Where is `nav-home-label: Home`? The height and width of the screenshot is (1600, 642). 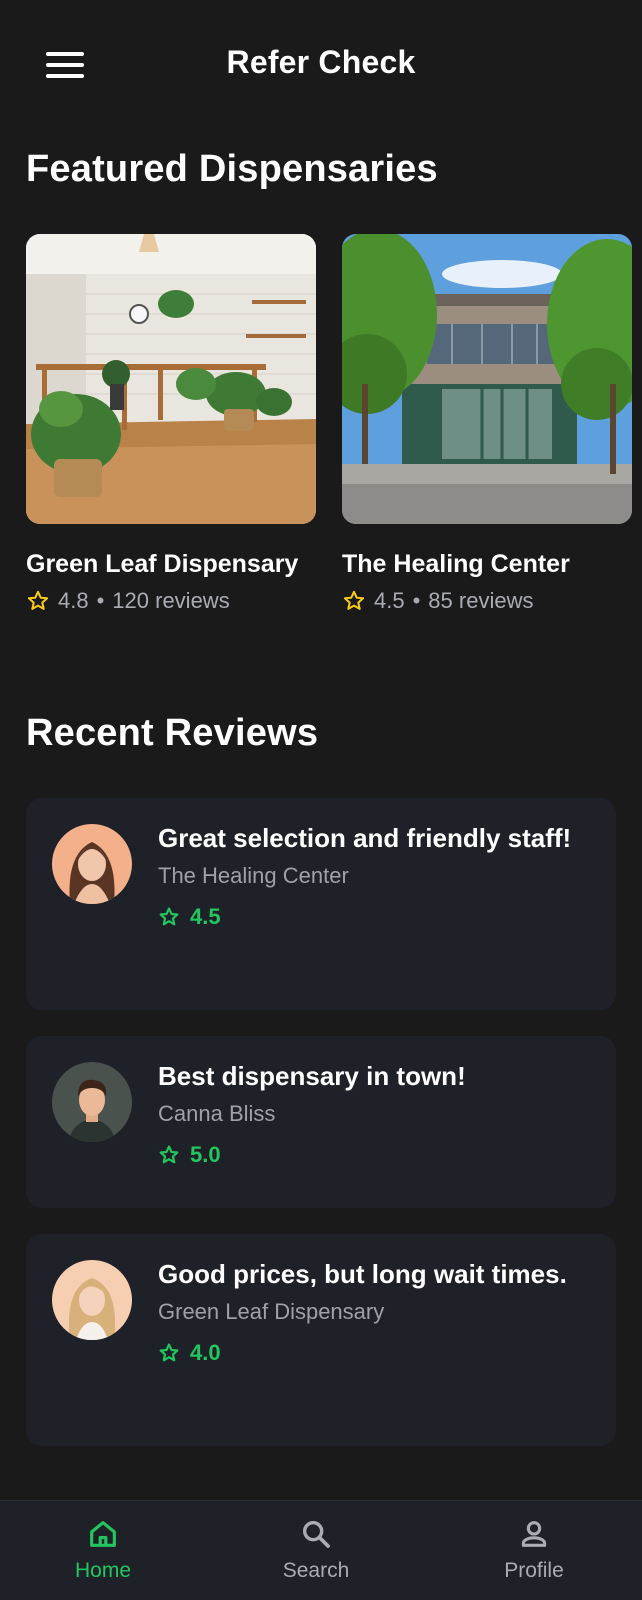
nav-home-label: Home is located at coordinates (103, 1570).